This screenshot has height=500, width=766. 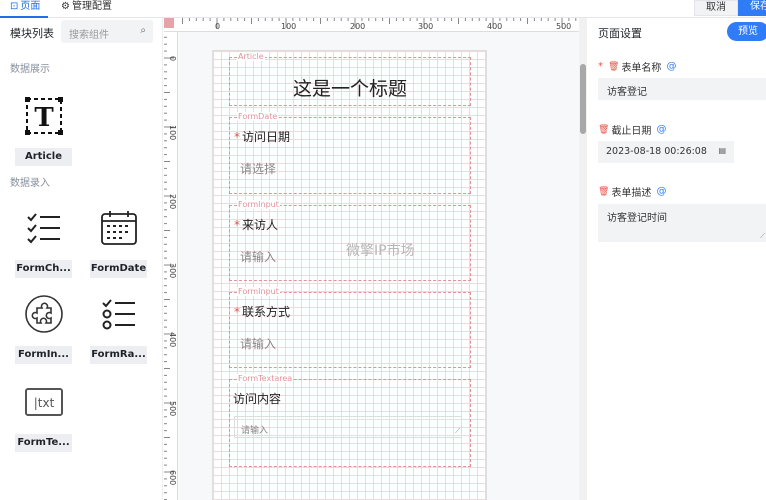 I want to click on group-data-entry: 数据录入, so click(x=30, y=183).